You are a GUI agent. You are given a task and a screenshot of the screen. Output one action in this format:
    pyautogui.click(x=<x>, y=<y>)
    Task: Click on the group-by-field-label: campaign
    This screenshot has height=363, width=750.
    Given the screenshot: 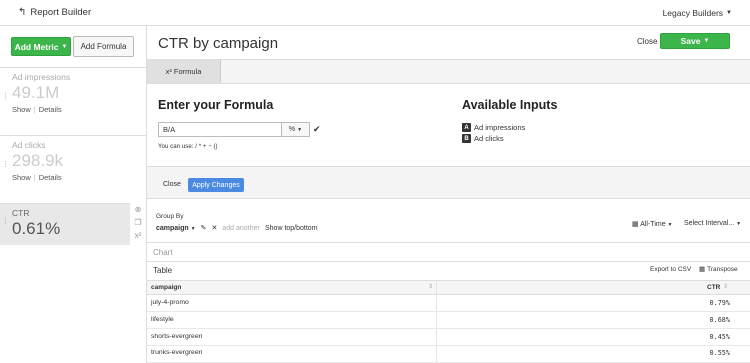 What is the action you would take?
    pyautogui.click(x=172, y=228)
    